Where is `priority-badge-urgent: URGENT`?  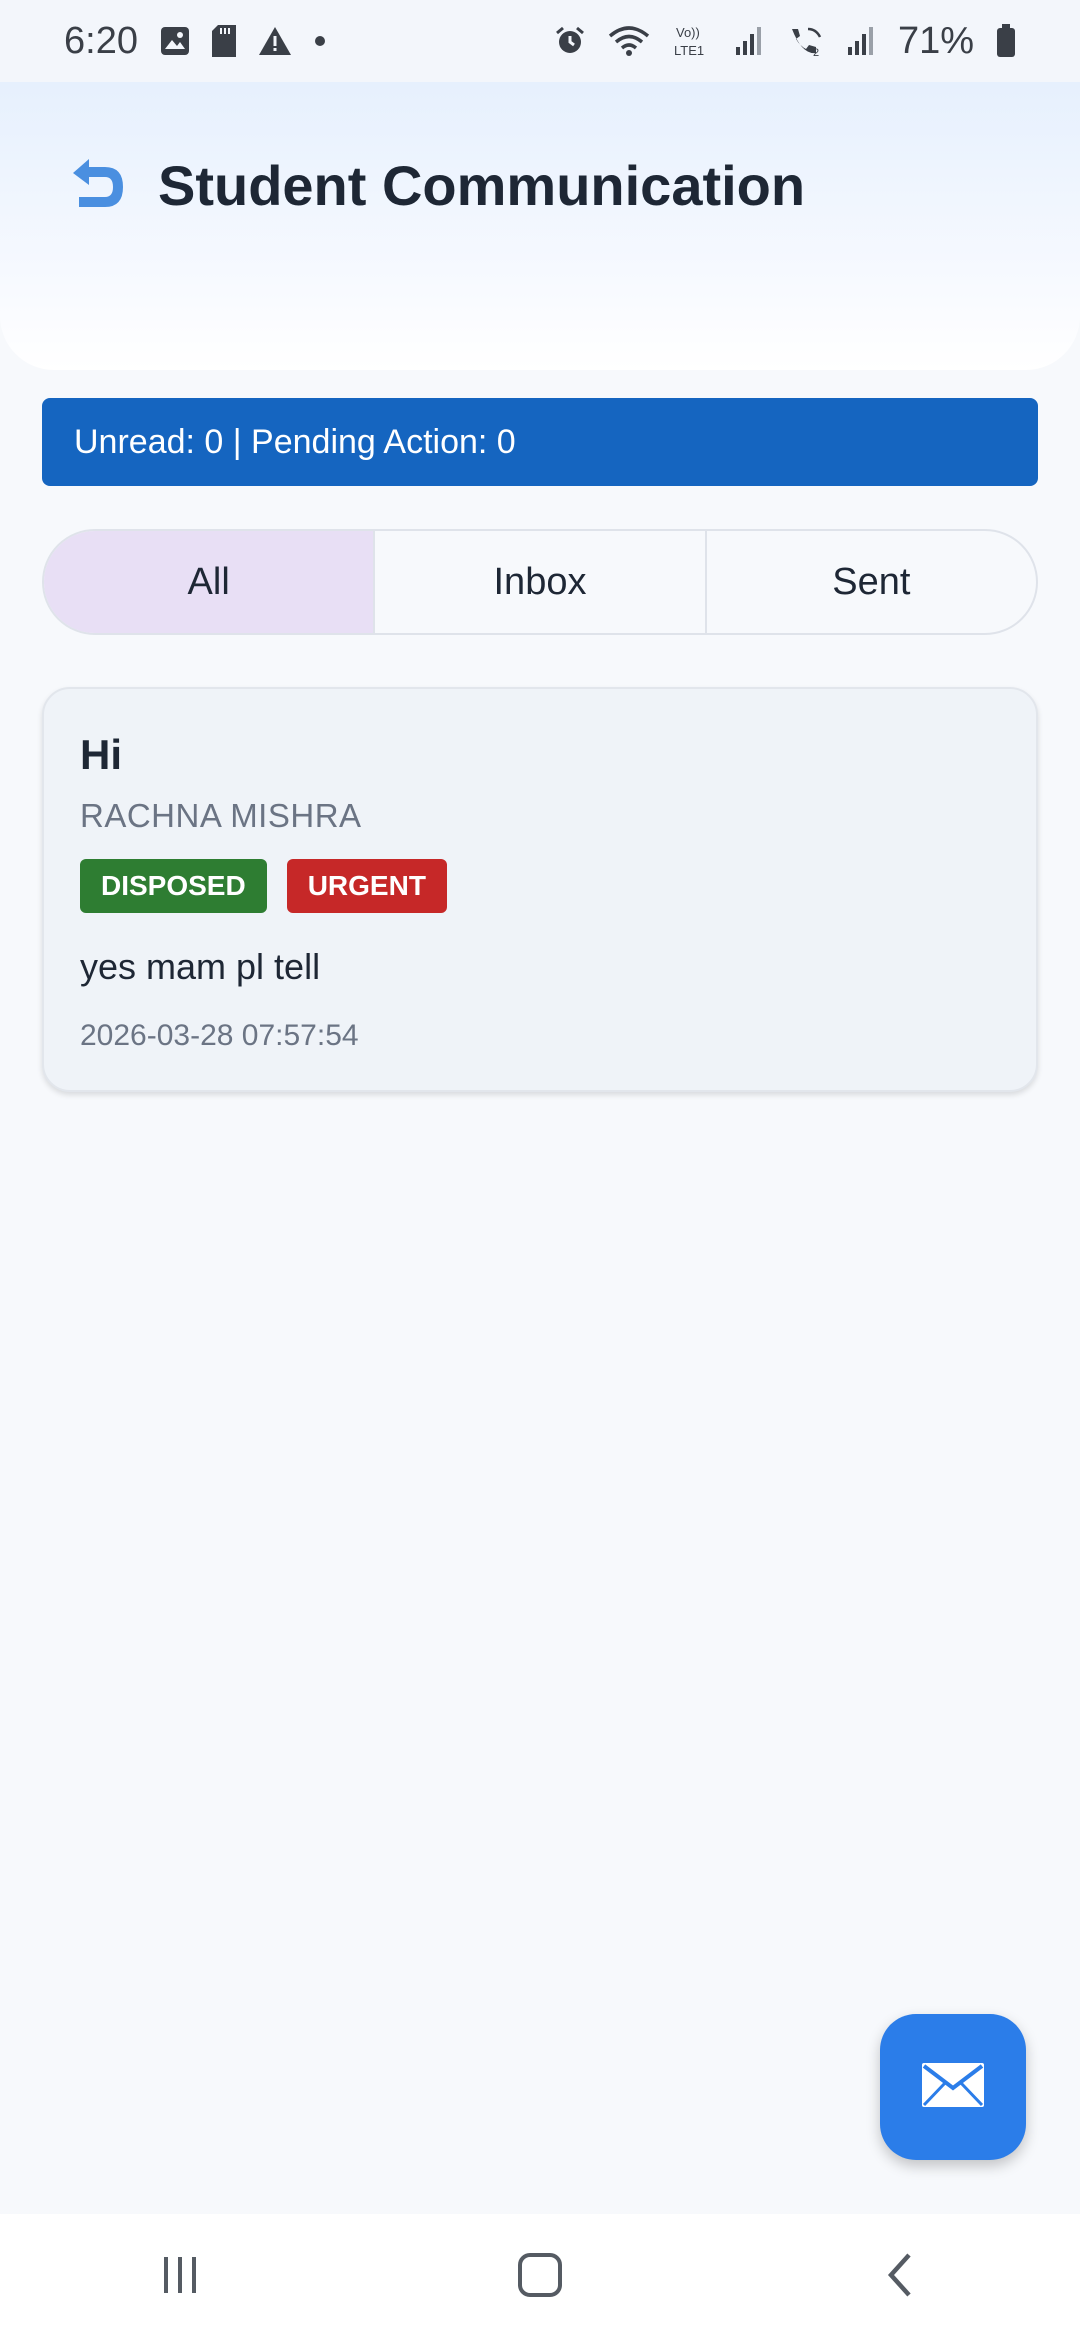 priority-badge-urgent: URGENT is located at coordinates (366, 886).